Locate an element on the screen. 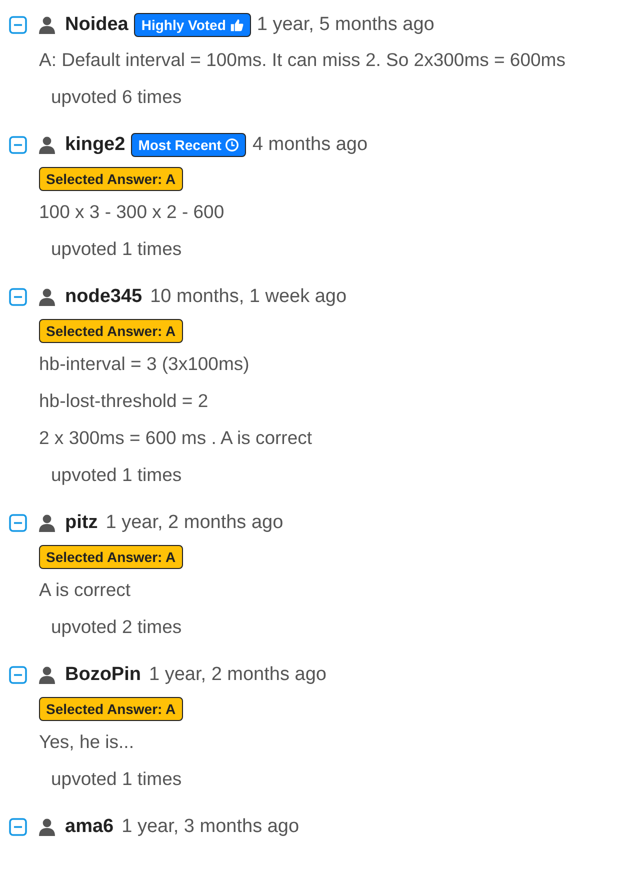 The image size is (625, 877). upvote-count: upvoted 2 times is located at coordinates (116, 627).